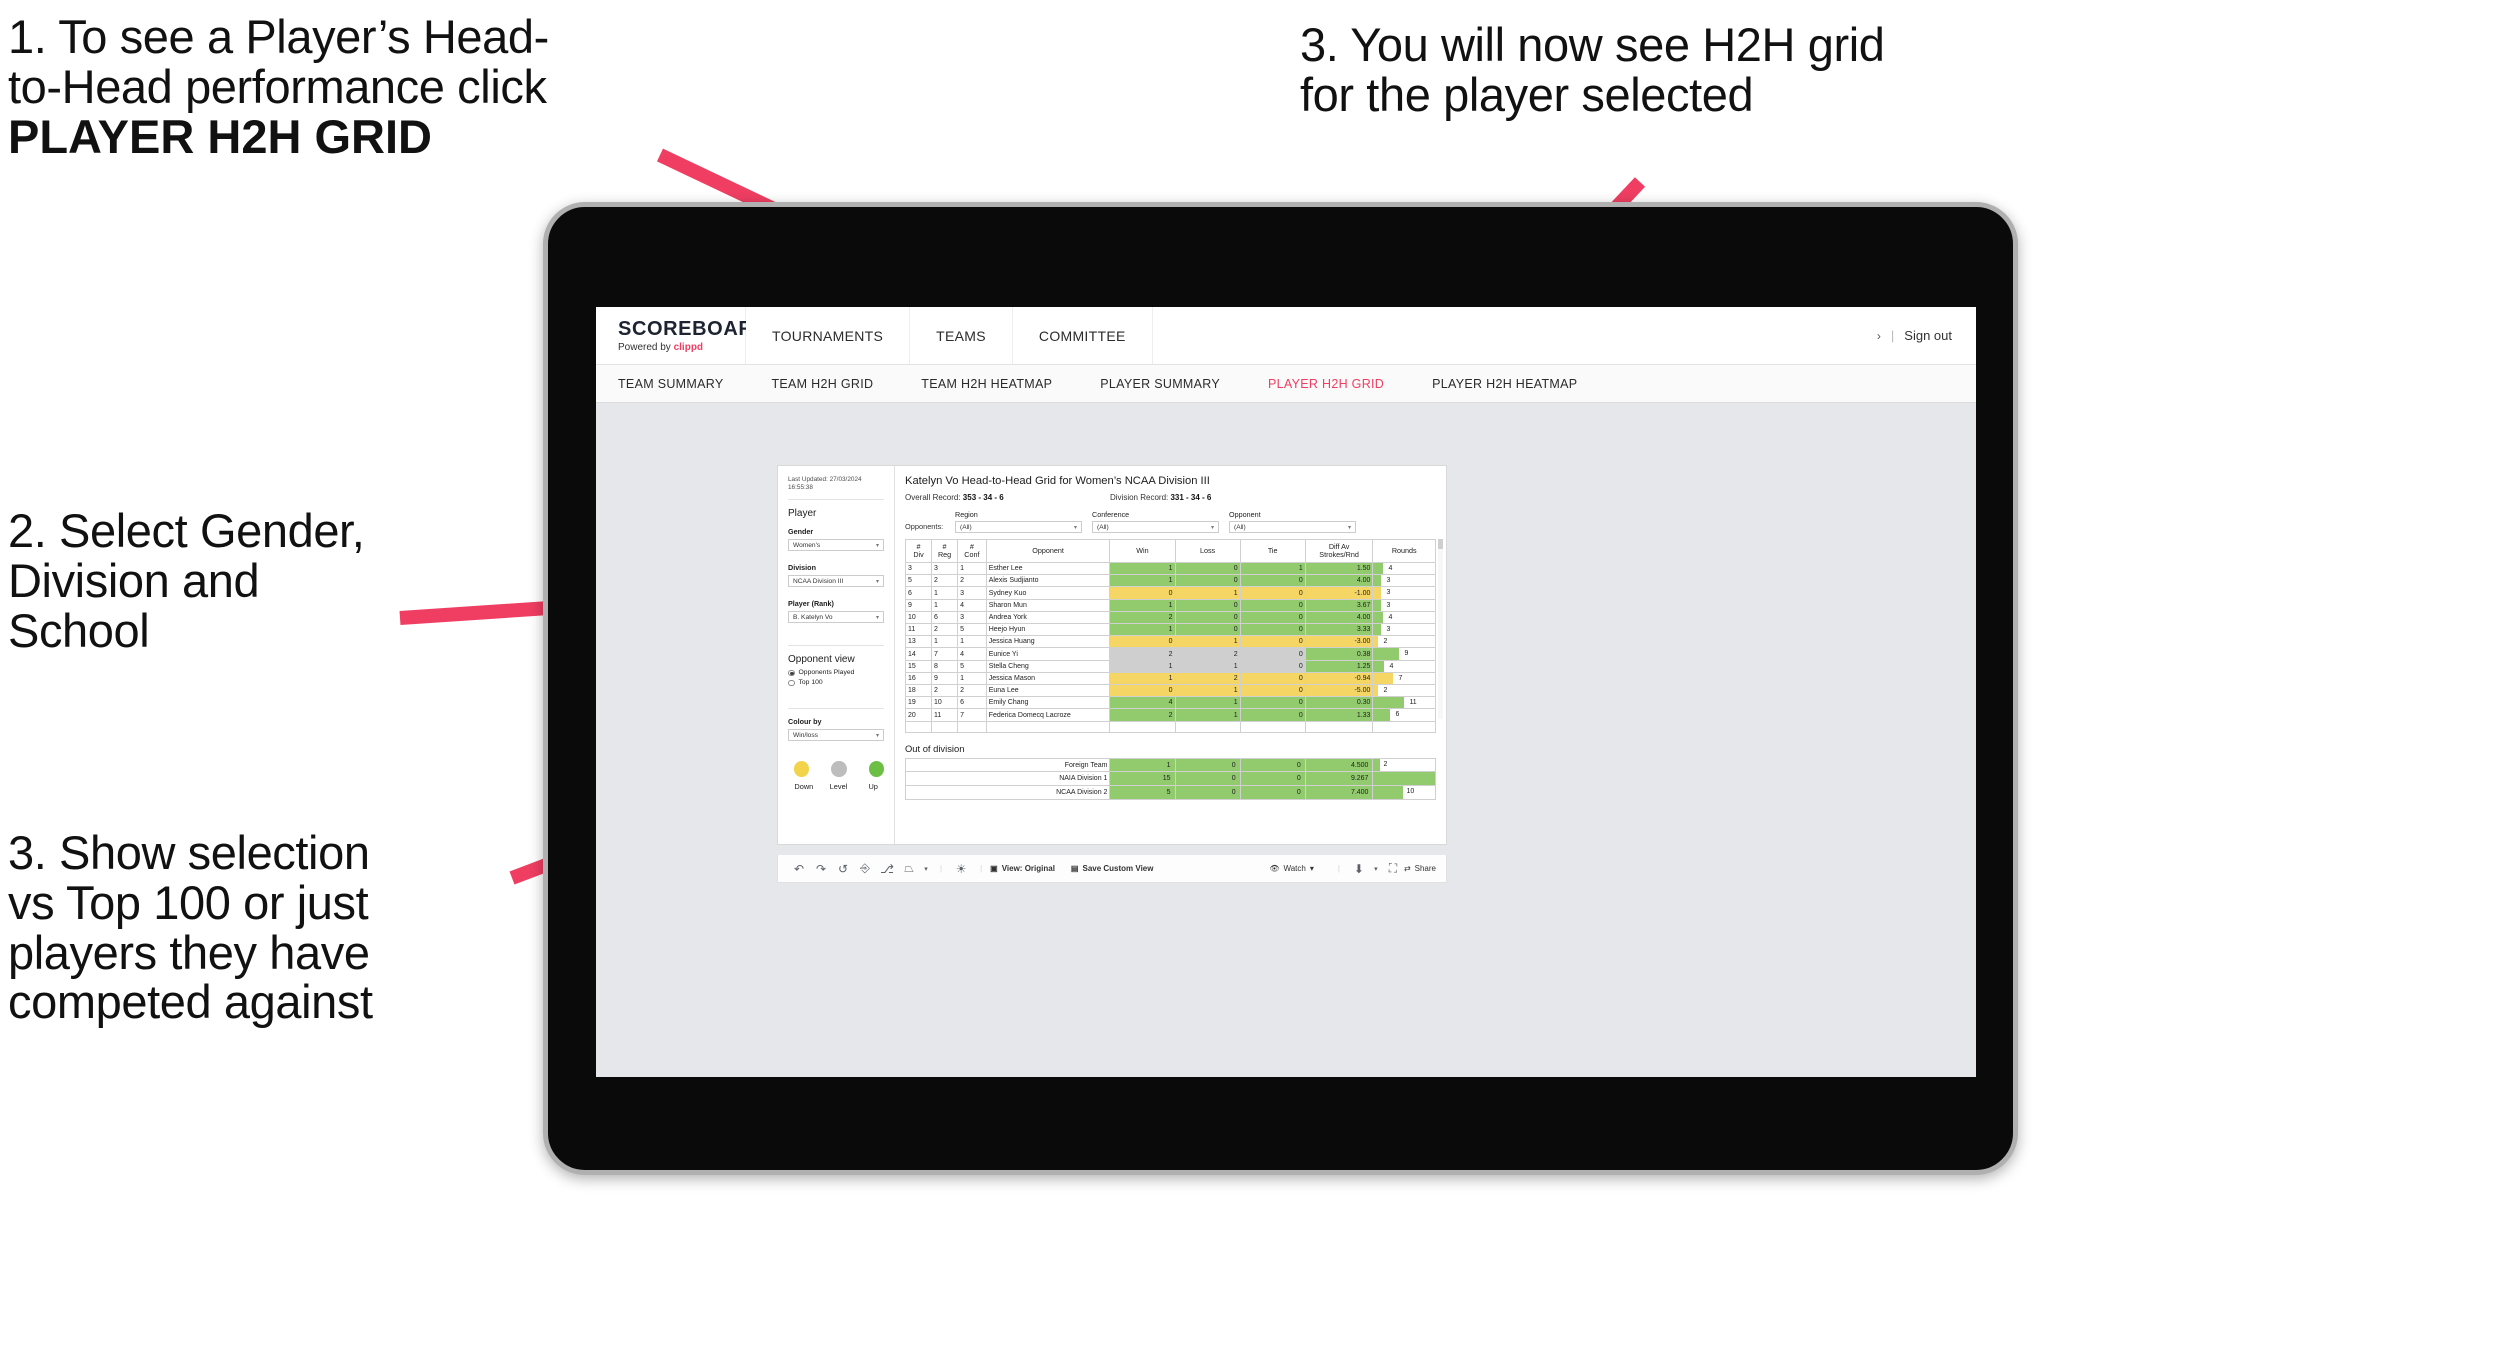 This screenshot has height=1352, width=2512. I want to click on tab-player-summary: PLAYER SUMMARY, so click(1174, 384).